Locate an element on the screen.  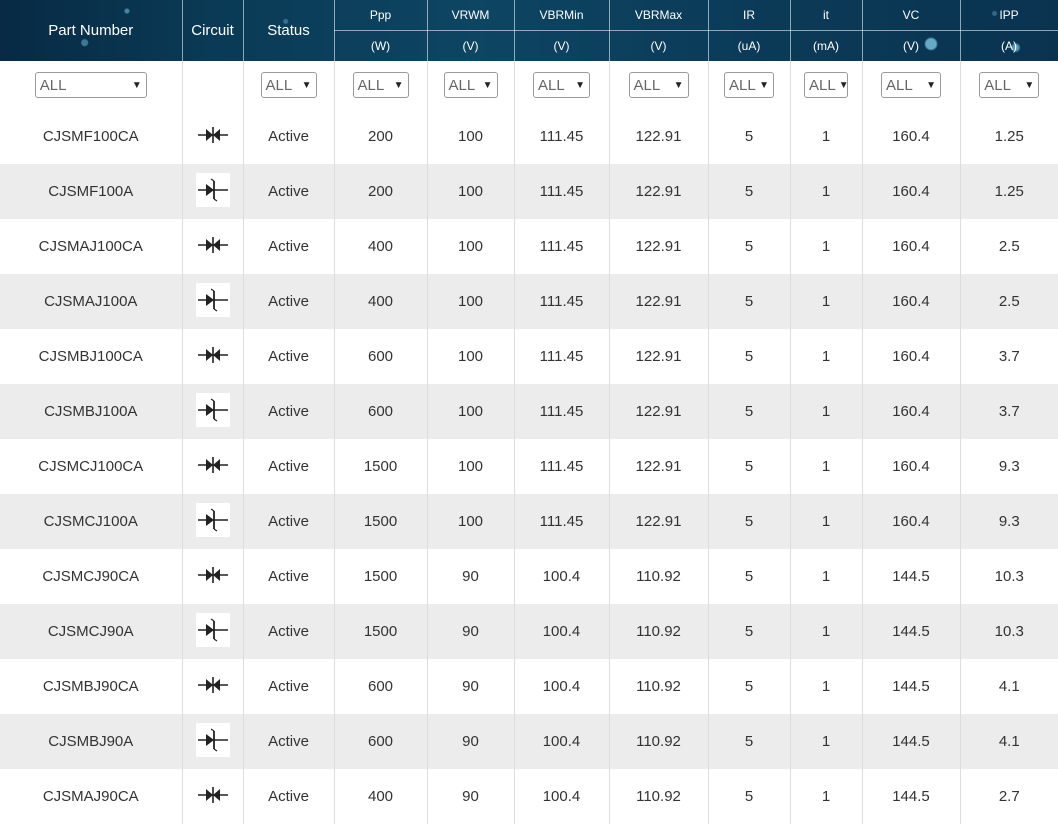
header-vbrmax: VBRMax is located at coordinates (659, 15).